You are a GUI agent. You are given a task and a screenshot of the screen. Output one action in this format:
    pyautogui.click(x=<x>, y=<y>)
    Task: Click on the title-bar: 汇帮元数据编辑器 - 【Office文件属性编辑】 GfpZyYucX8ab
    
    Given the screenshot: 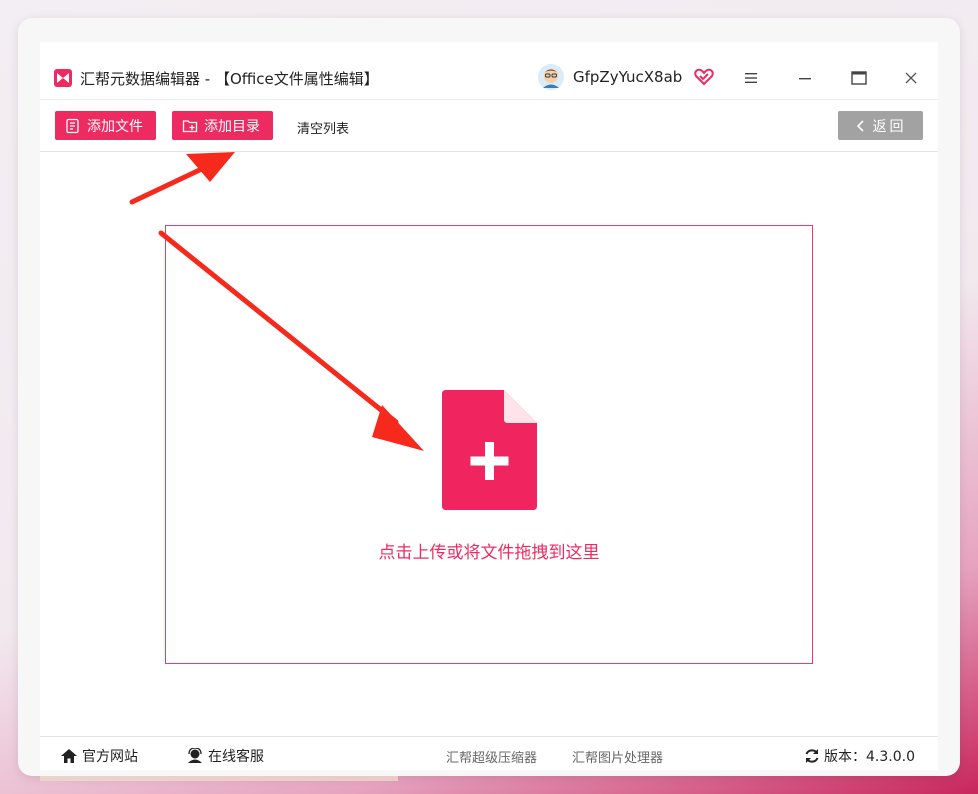 What is the action you would take?
    pyautogui.click(x=489, y=71)
    